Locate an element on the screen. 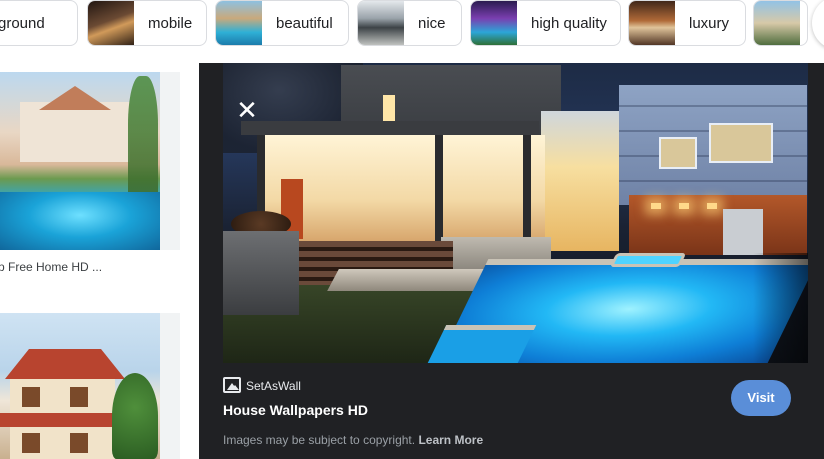 The width and height of the screenshot is (824, 459). chip-label: nice is located at coordinates (432, 23).